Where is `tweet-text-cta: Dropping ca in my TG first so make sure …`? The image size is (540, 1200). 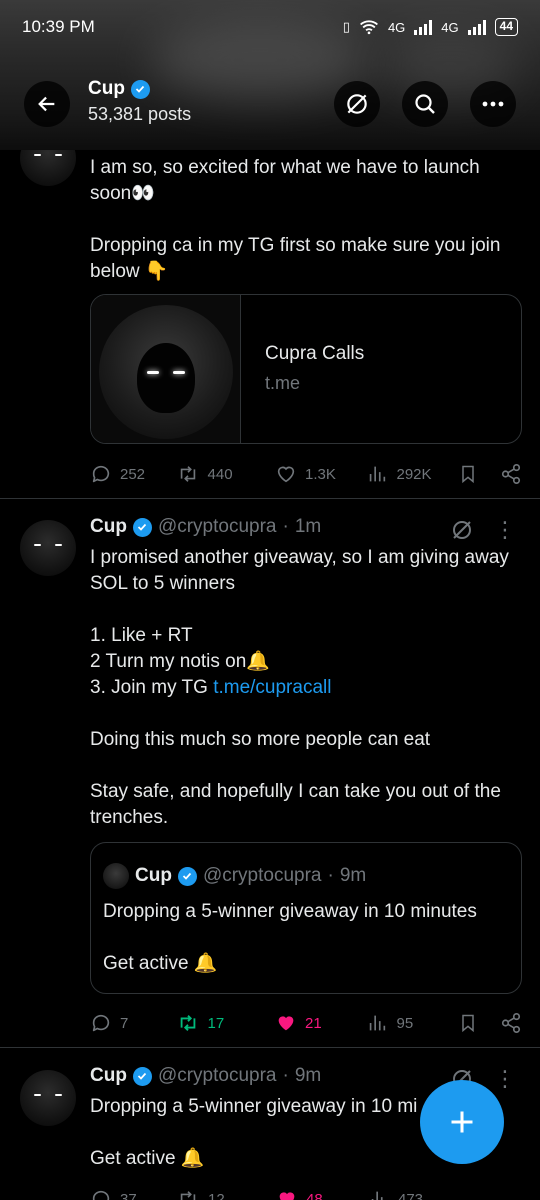 tweet-text-cta: Dropping ca in my TG first so make sure … is located at coordinates (298, 258).